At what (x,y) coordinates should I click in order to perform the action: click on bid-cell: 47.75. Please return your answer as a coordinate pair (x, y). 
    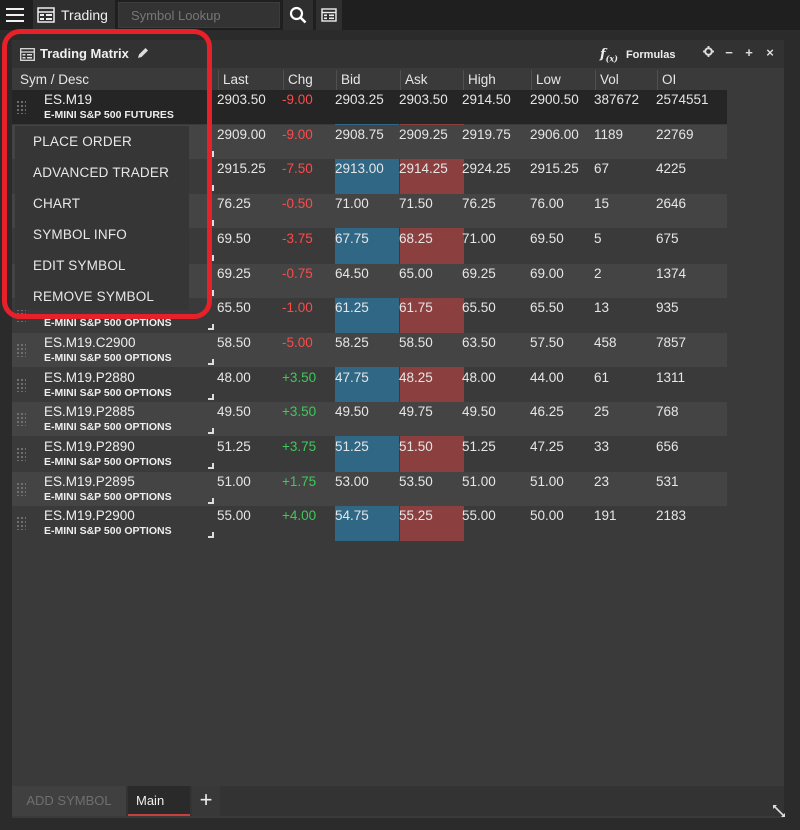
    Looking at the image, I should click on (352, 378).